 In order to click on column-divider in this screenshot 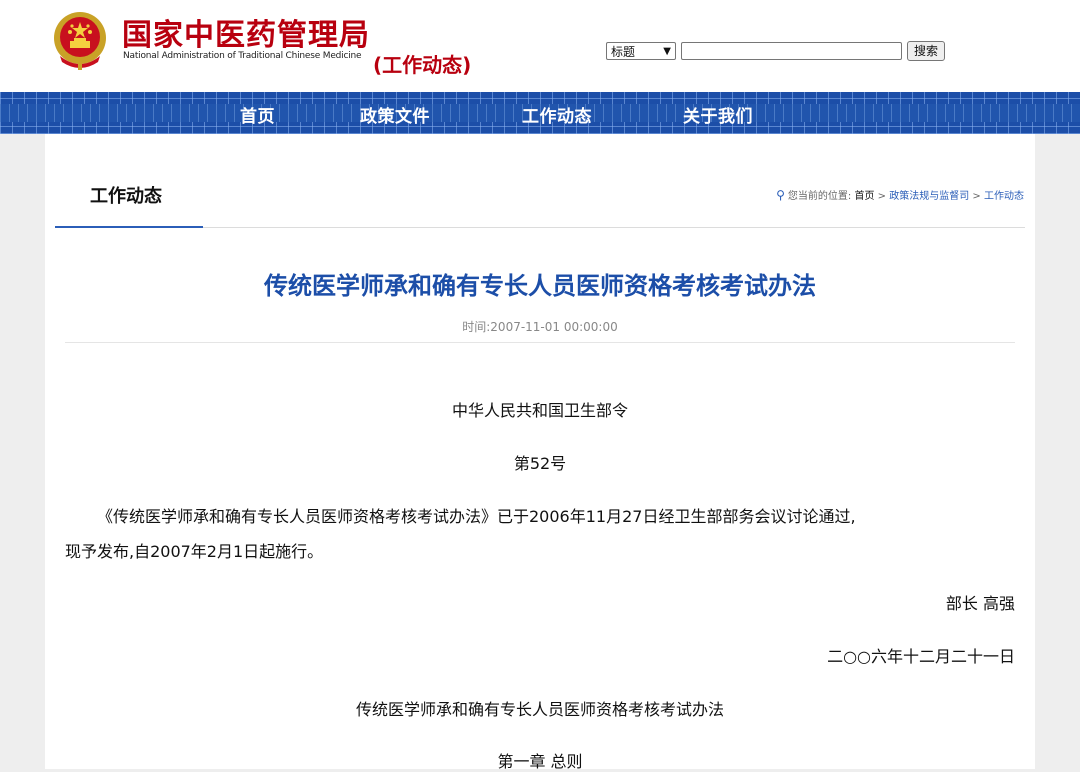, I will do `click(614, 227)`.